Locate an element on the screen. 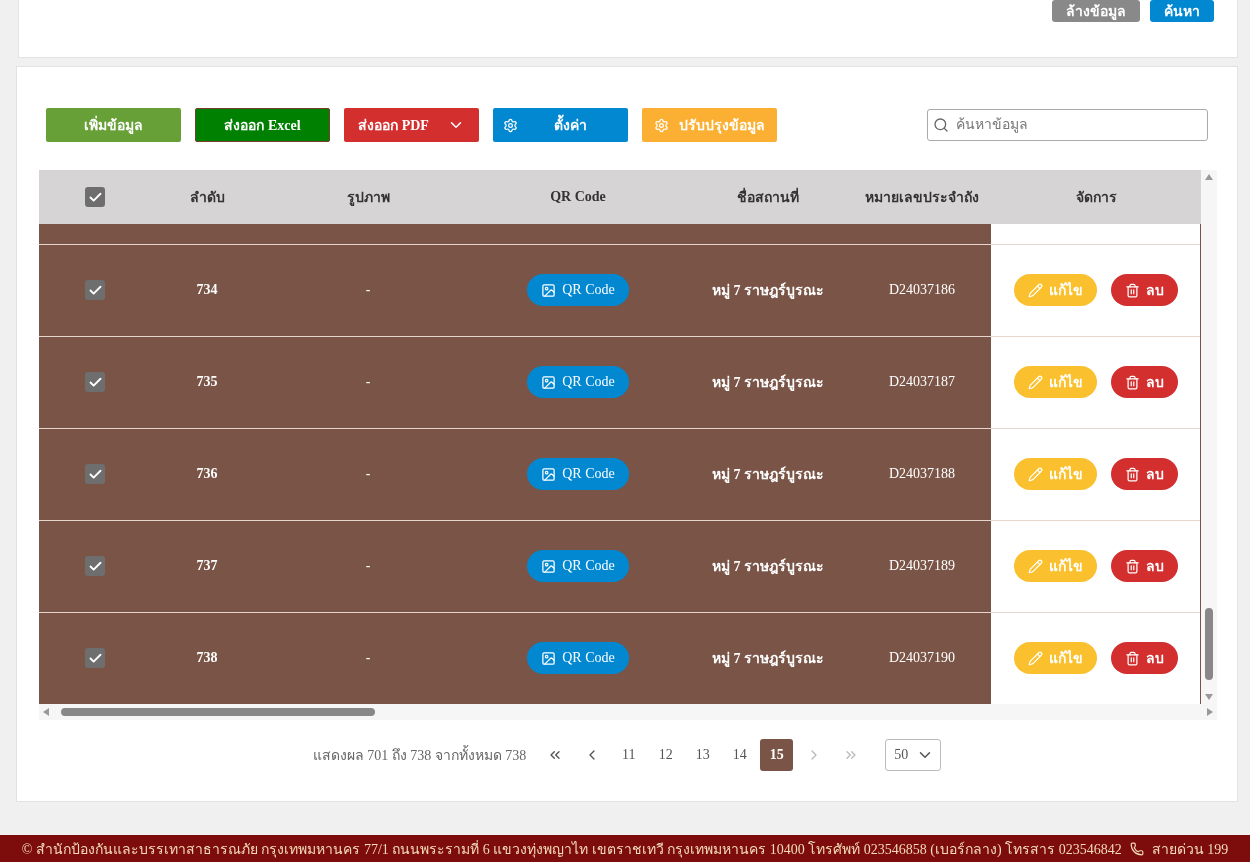 This screenshot has height=862, width=1250. pagination-summary: แสดงผล 701 ถึง 738 จากทั้งหมด 738 is located at coordinates (419, 755).